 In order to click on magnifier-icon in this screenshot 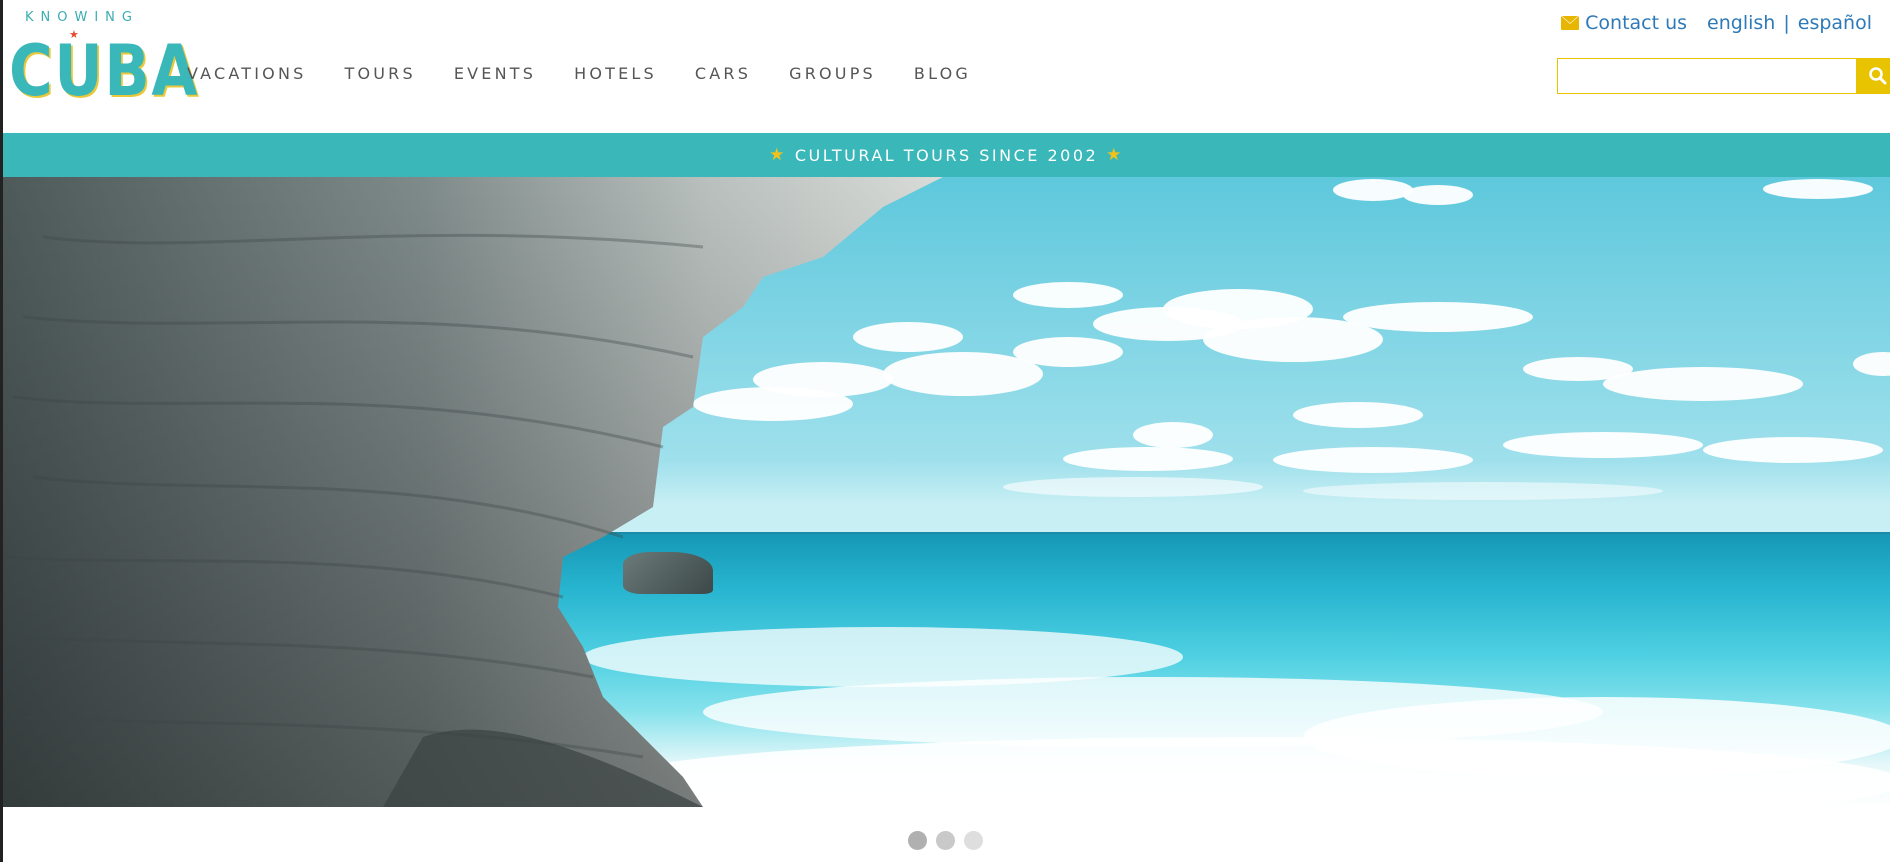, I will do `click(1878, 76)`.